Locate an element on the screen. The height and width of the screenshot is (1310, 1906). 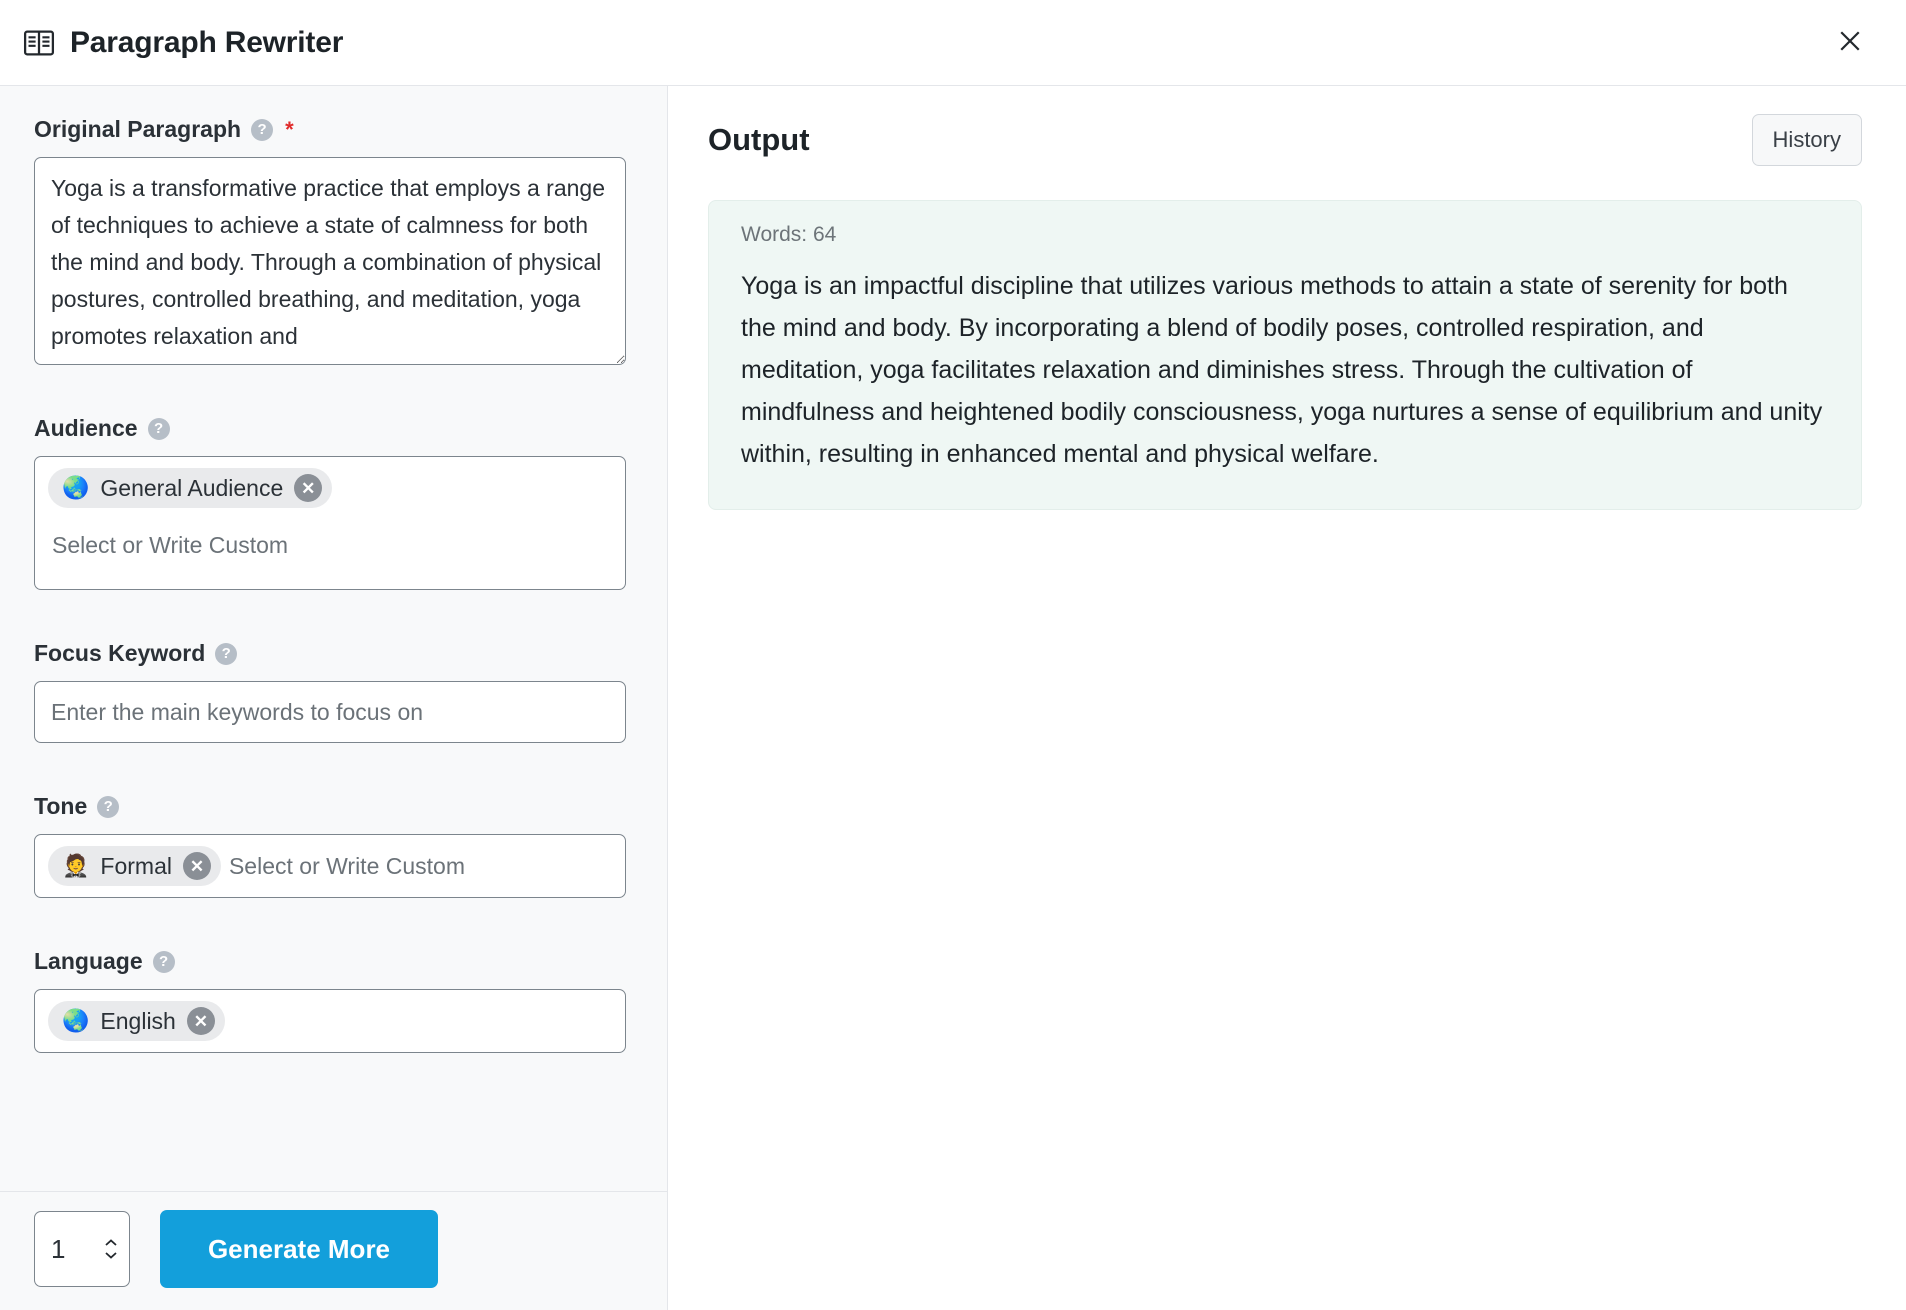
generation-count-value: 1 is located at coordinates (58, 1248).